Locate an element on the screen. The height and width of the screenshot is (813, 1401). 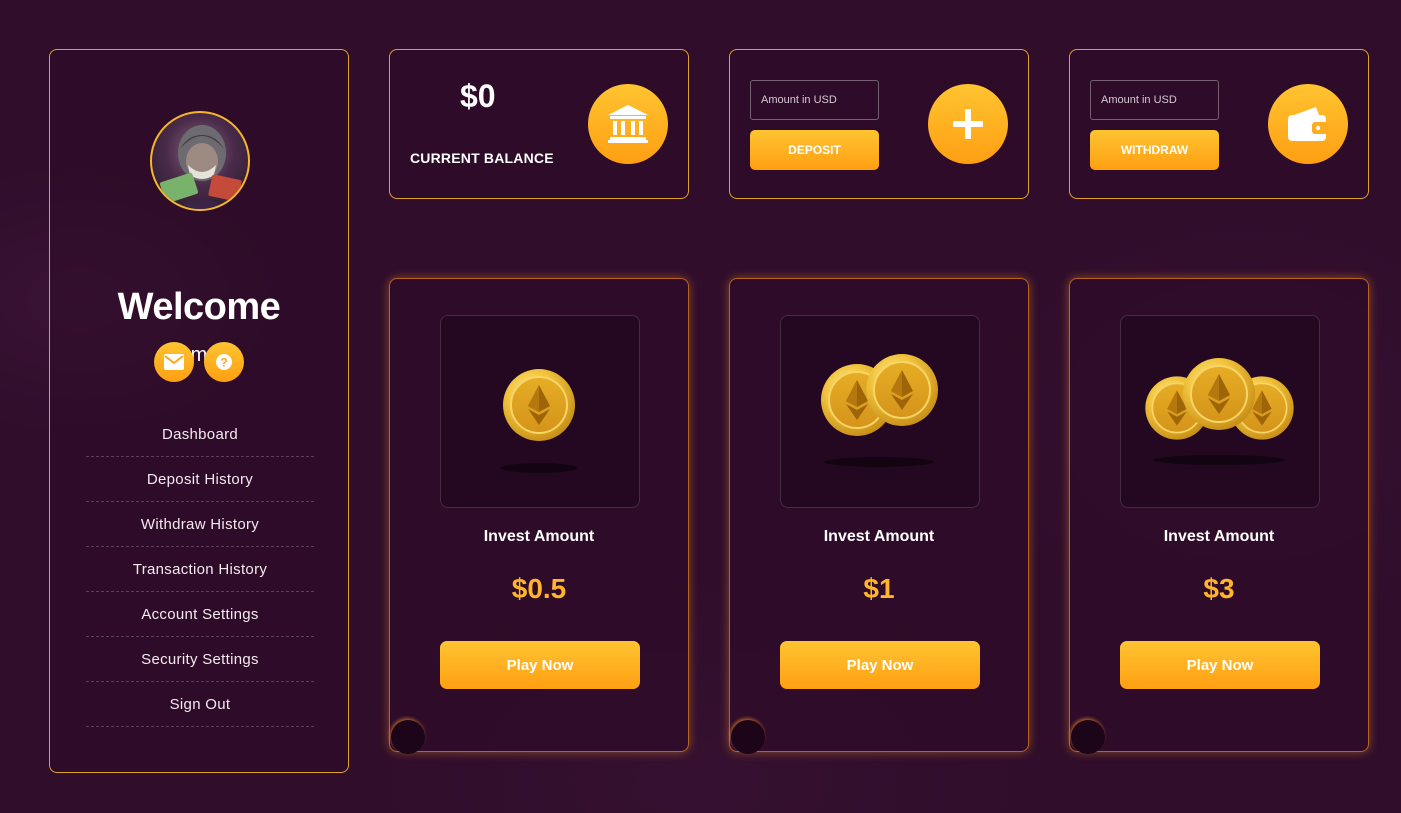
help-button: ? is located at coordinates (224, 362).